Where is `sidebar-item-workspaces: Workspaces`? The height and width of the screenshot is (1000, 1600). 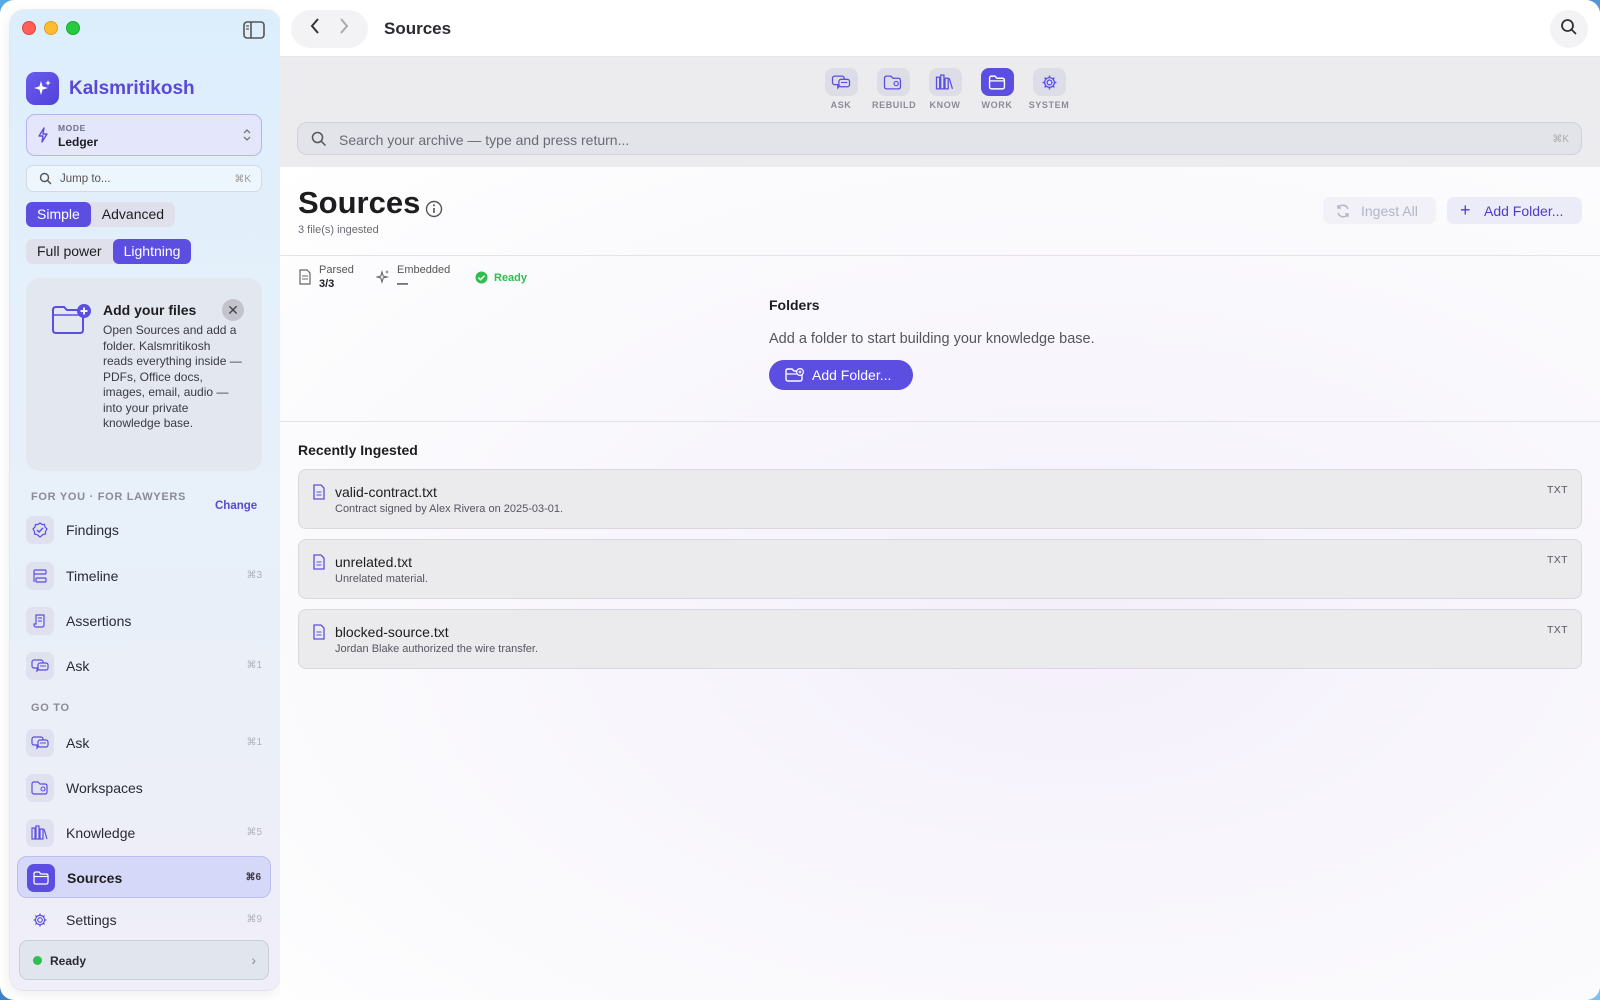 sidebar-item-workspaces: Workspaces is located at coordinates (144, 788).